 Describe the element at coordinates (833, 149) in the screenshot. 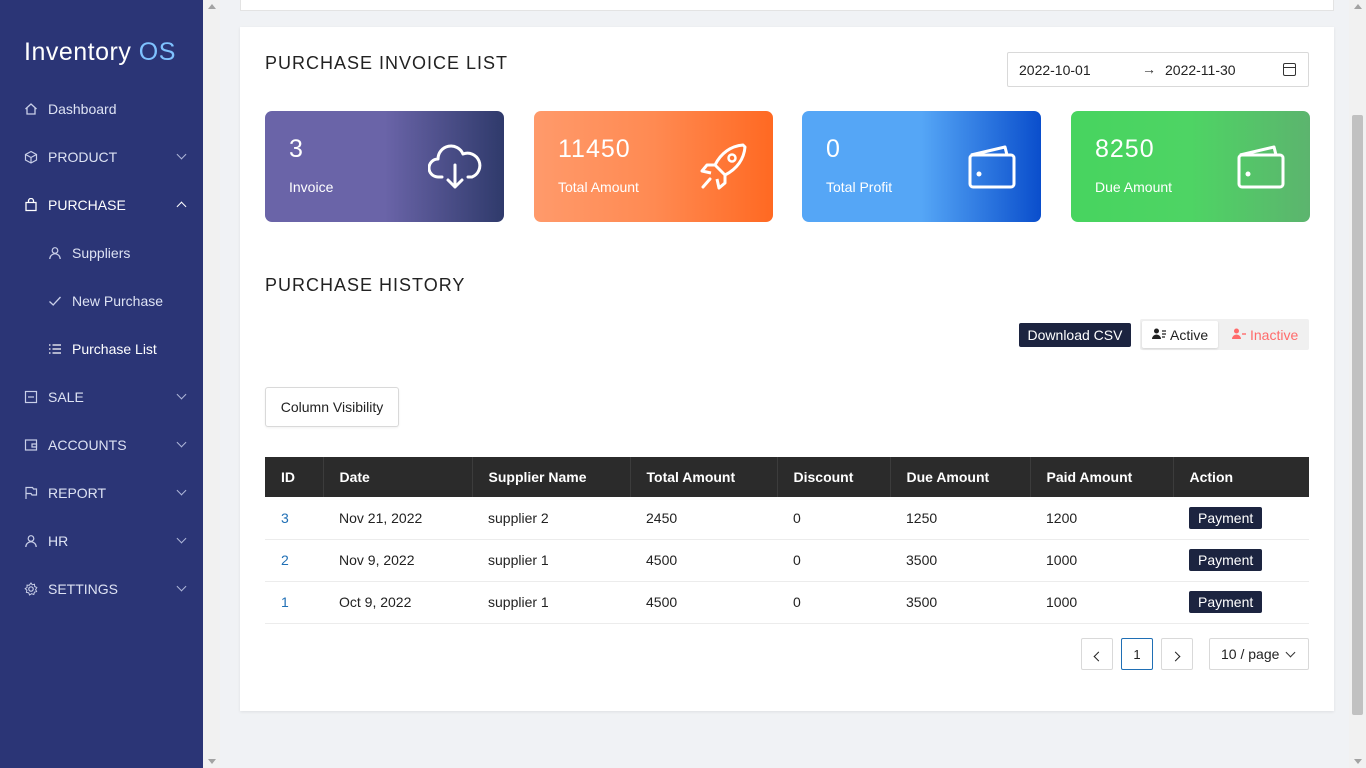

I see `stat-value: 0` at that location.